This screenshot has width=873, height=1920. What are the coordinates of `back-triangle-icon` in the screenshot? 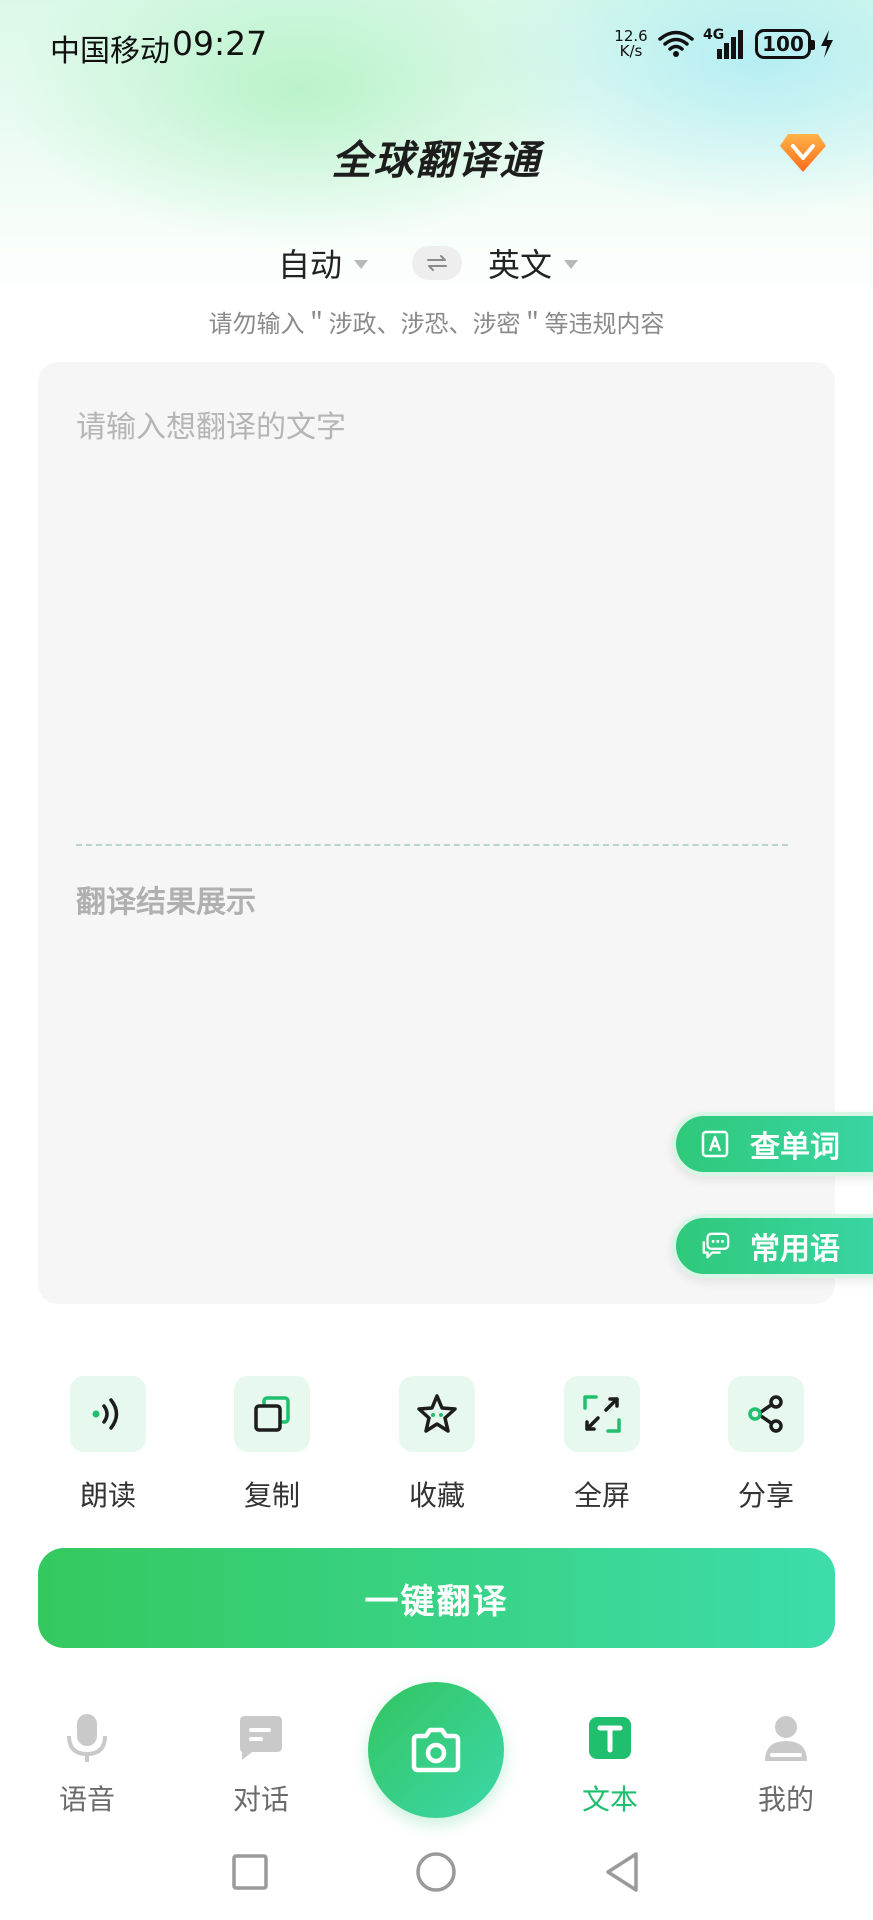 It's located at (622, 1872).